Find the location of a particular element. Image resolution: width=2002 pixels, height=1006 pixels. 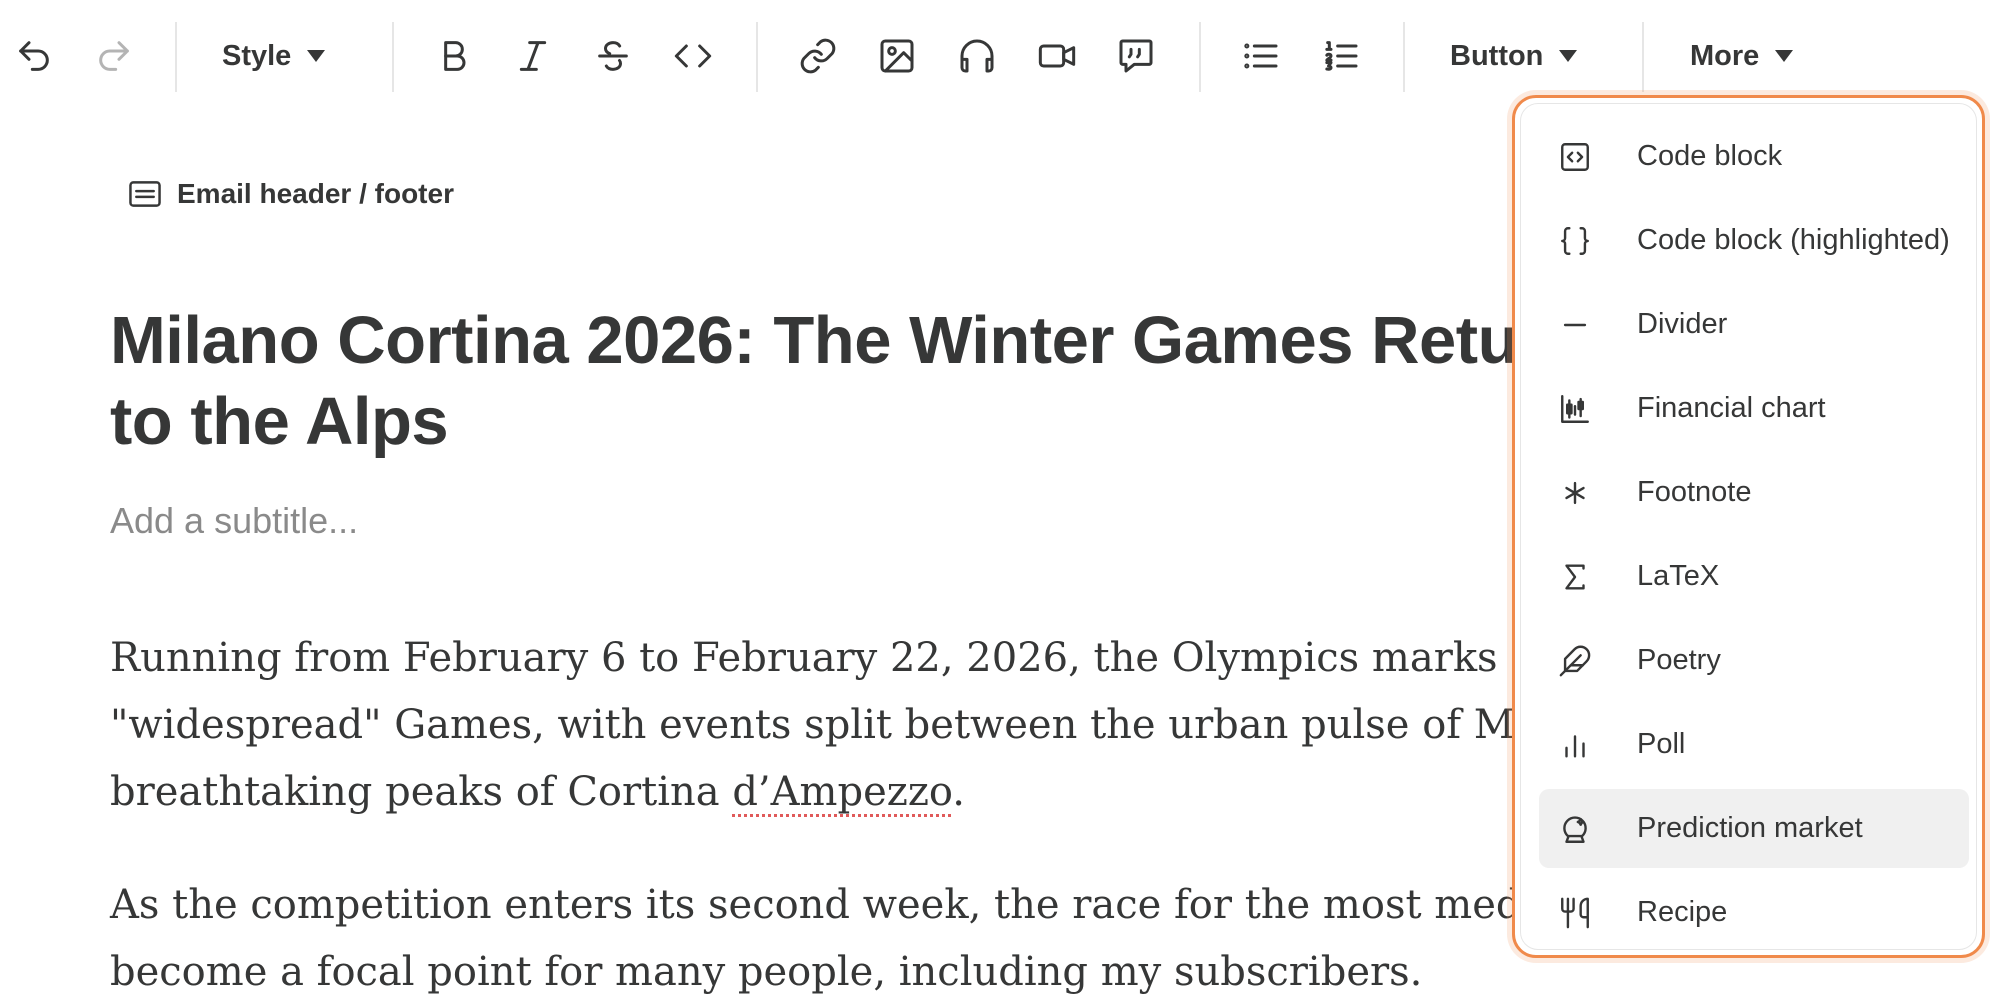

undo-button is located at coordinates (34, 56).